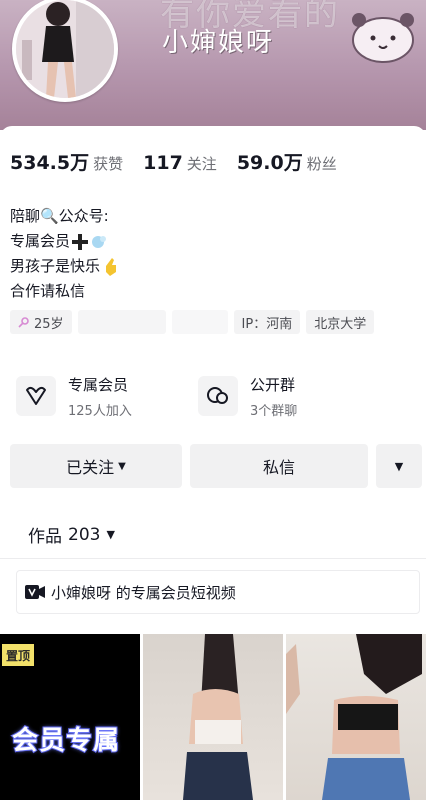 The image size is (426, 800). Describe the element at coordinates (143, 592) in the screenshot. I see `vip-banner-text: 小婶娘呀 的专属会员短视频` at that location.